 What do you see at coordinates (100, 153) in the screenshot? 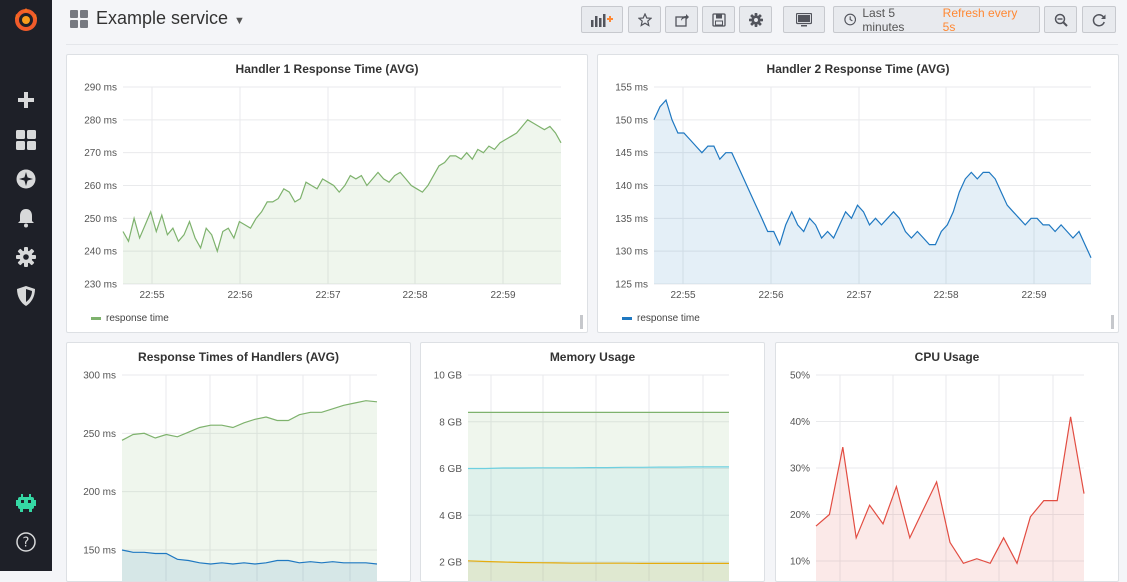
I see `y-tick-label: 270 ms` at bounding box center [100, 153].